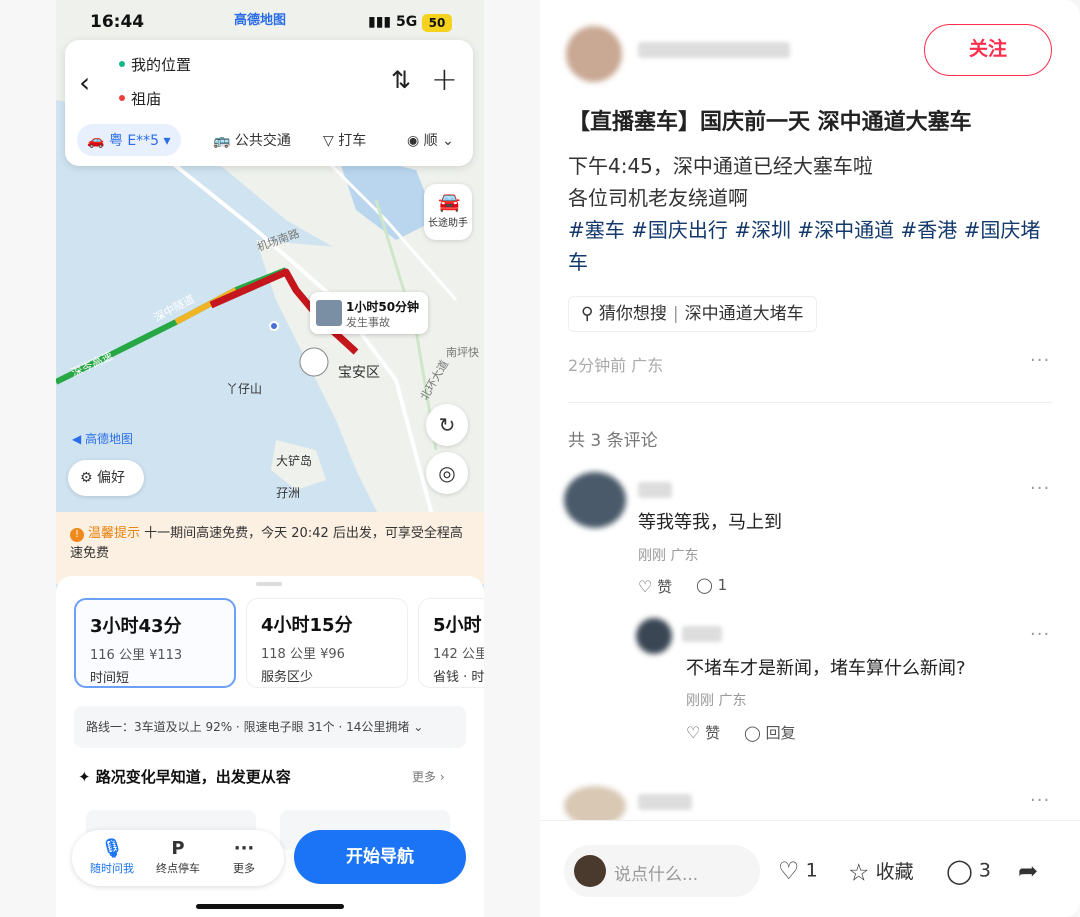 The width and height of the screenshot is (1080, 917). What do you see at coordinates (447, 473) in the screenshot?
I see `locate-icon: ◎` at bounding box center [447, 473].